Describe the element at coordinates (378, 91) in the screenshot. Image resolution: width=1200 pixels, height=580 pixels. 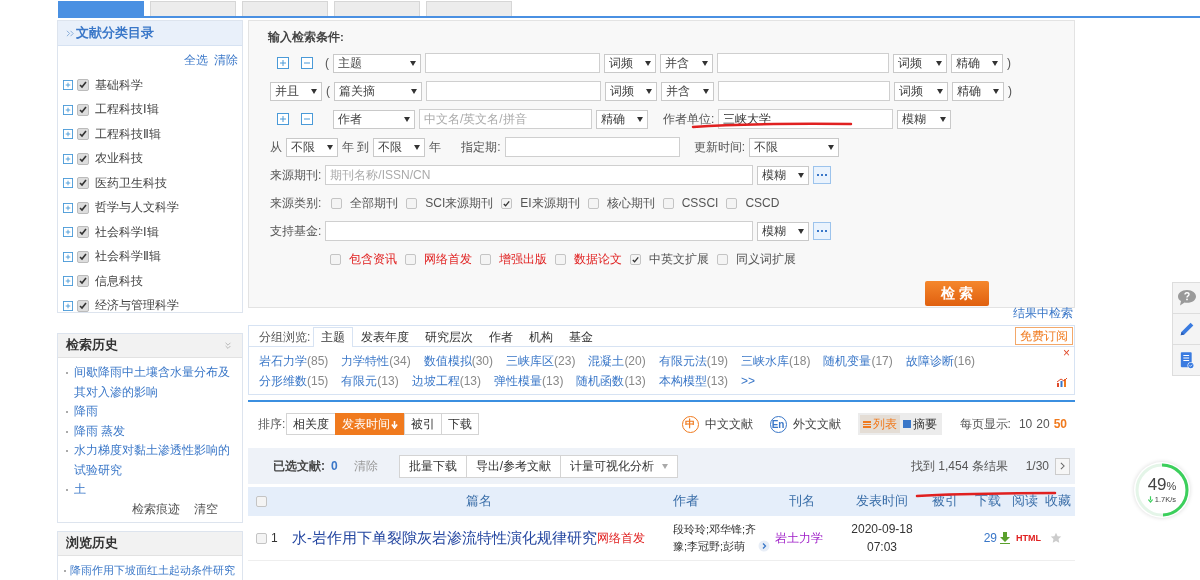
I see `dropdown: 篇关摘` at that location.